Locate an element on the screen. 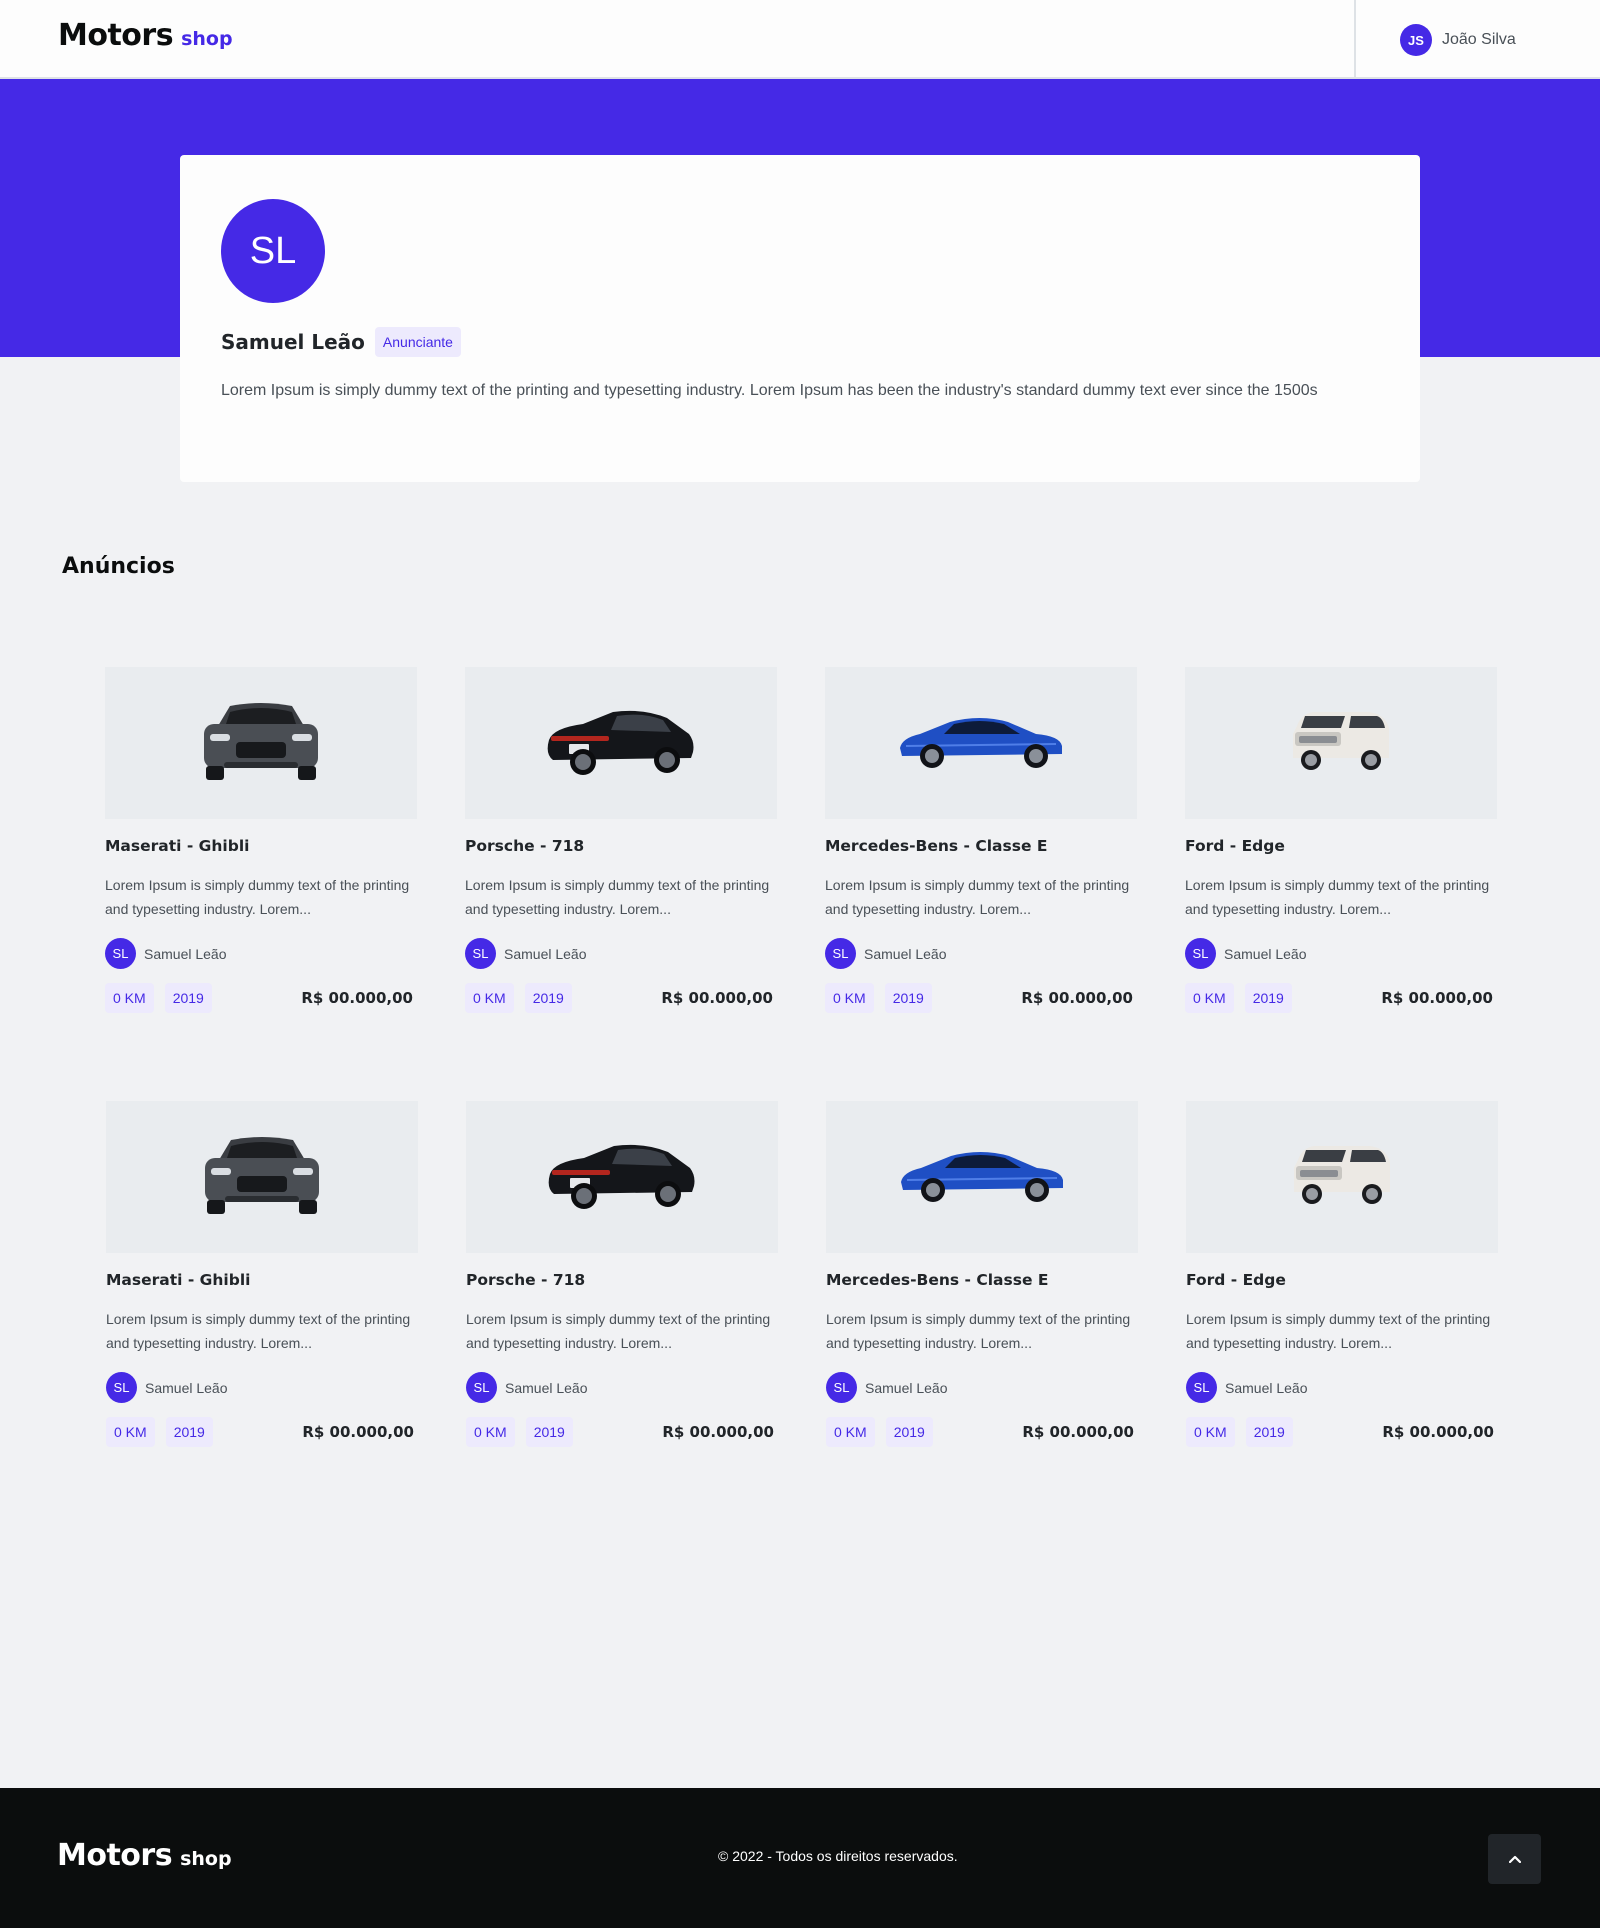 This screenshot has width=1600, height=1928. footer-logo: Motors shop is located at coordinates (144, 1855).